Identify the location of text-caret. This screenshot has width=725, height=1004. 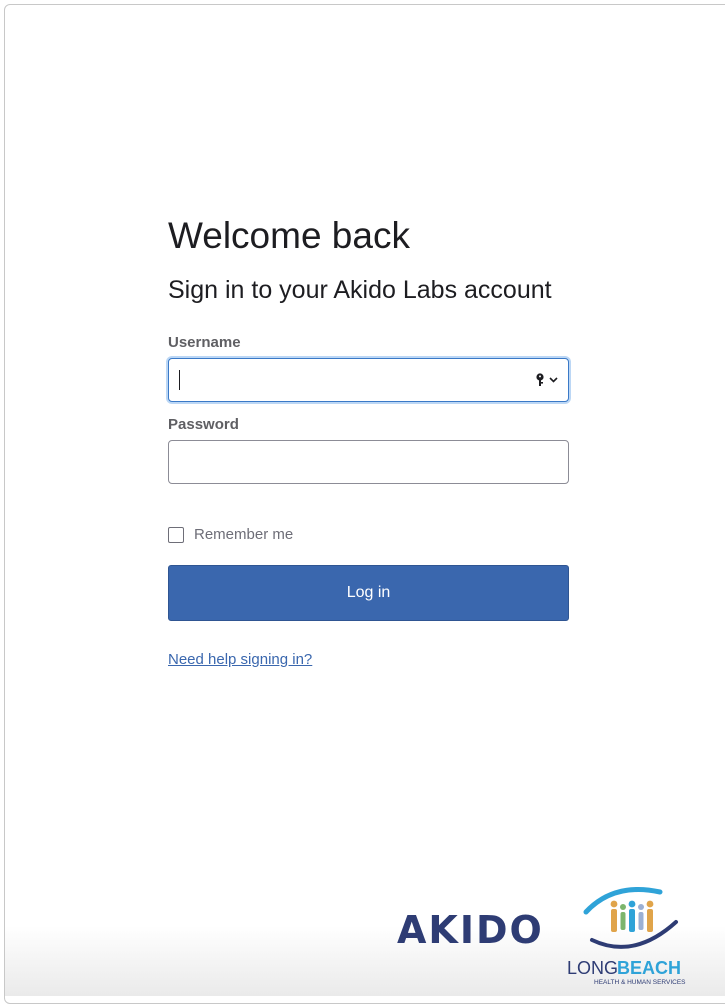
(179, 380).